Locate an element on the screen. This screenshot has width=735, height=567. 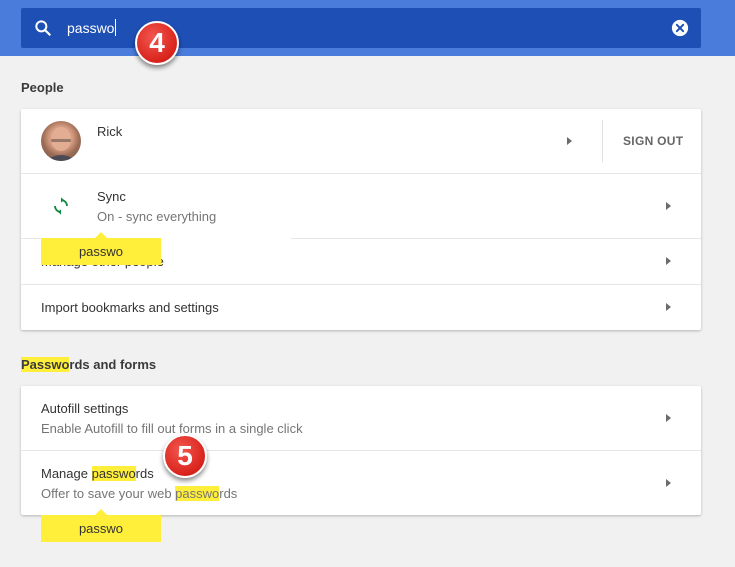
profile-arrow-icon is located at coordinates (569, 141).